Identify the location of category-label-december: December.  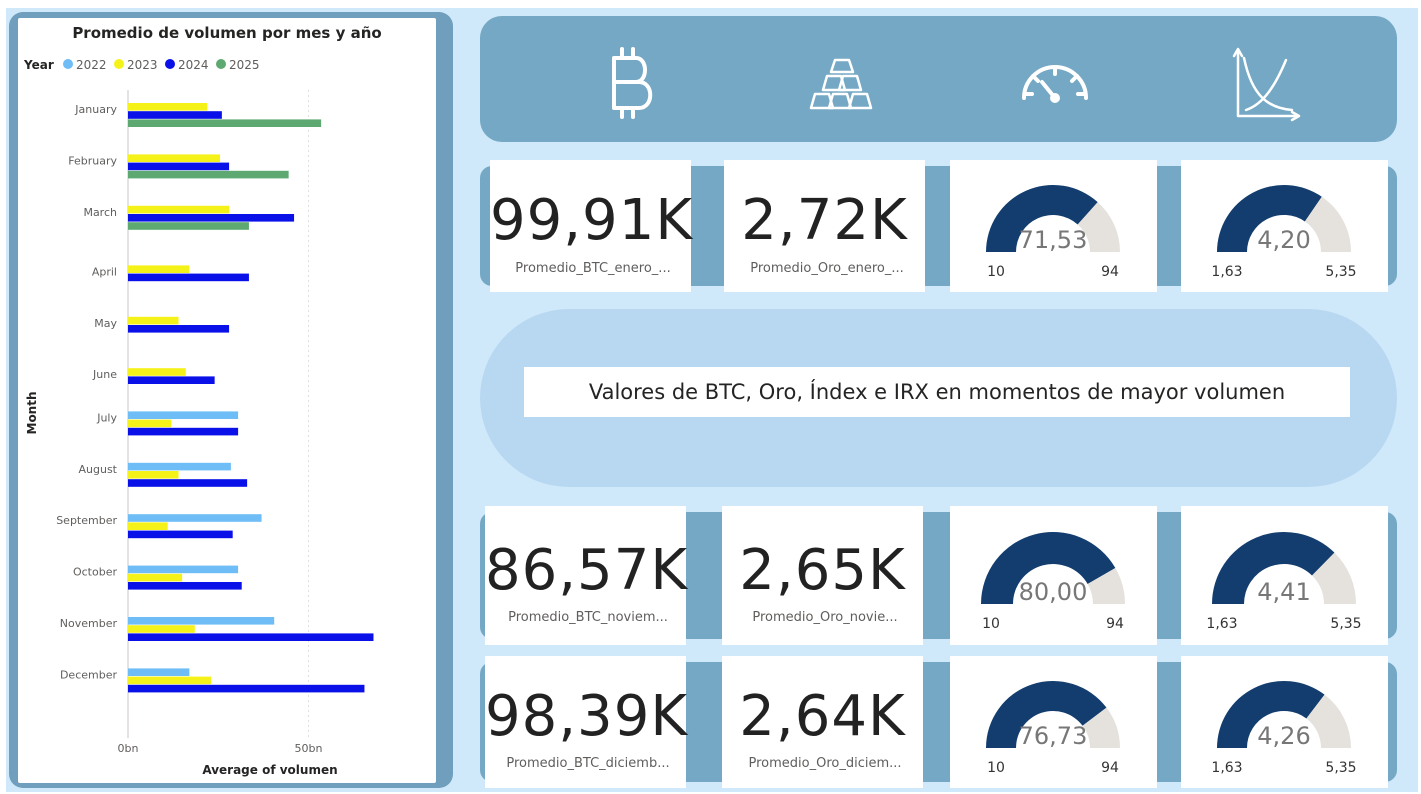
(89, 674).